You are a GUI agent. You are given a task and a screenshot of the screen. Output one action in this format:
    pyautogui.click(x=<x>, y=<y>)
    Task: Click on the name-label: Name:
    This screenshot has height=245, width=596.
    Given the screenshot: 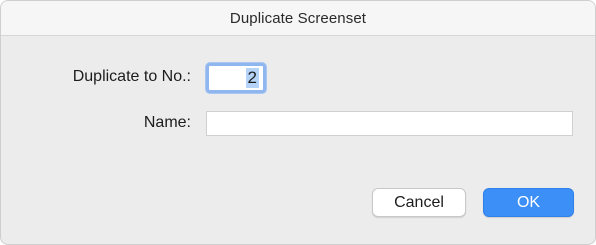 What is the action you would take?
    pyautogui.click(x=167, y=122)
    